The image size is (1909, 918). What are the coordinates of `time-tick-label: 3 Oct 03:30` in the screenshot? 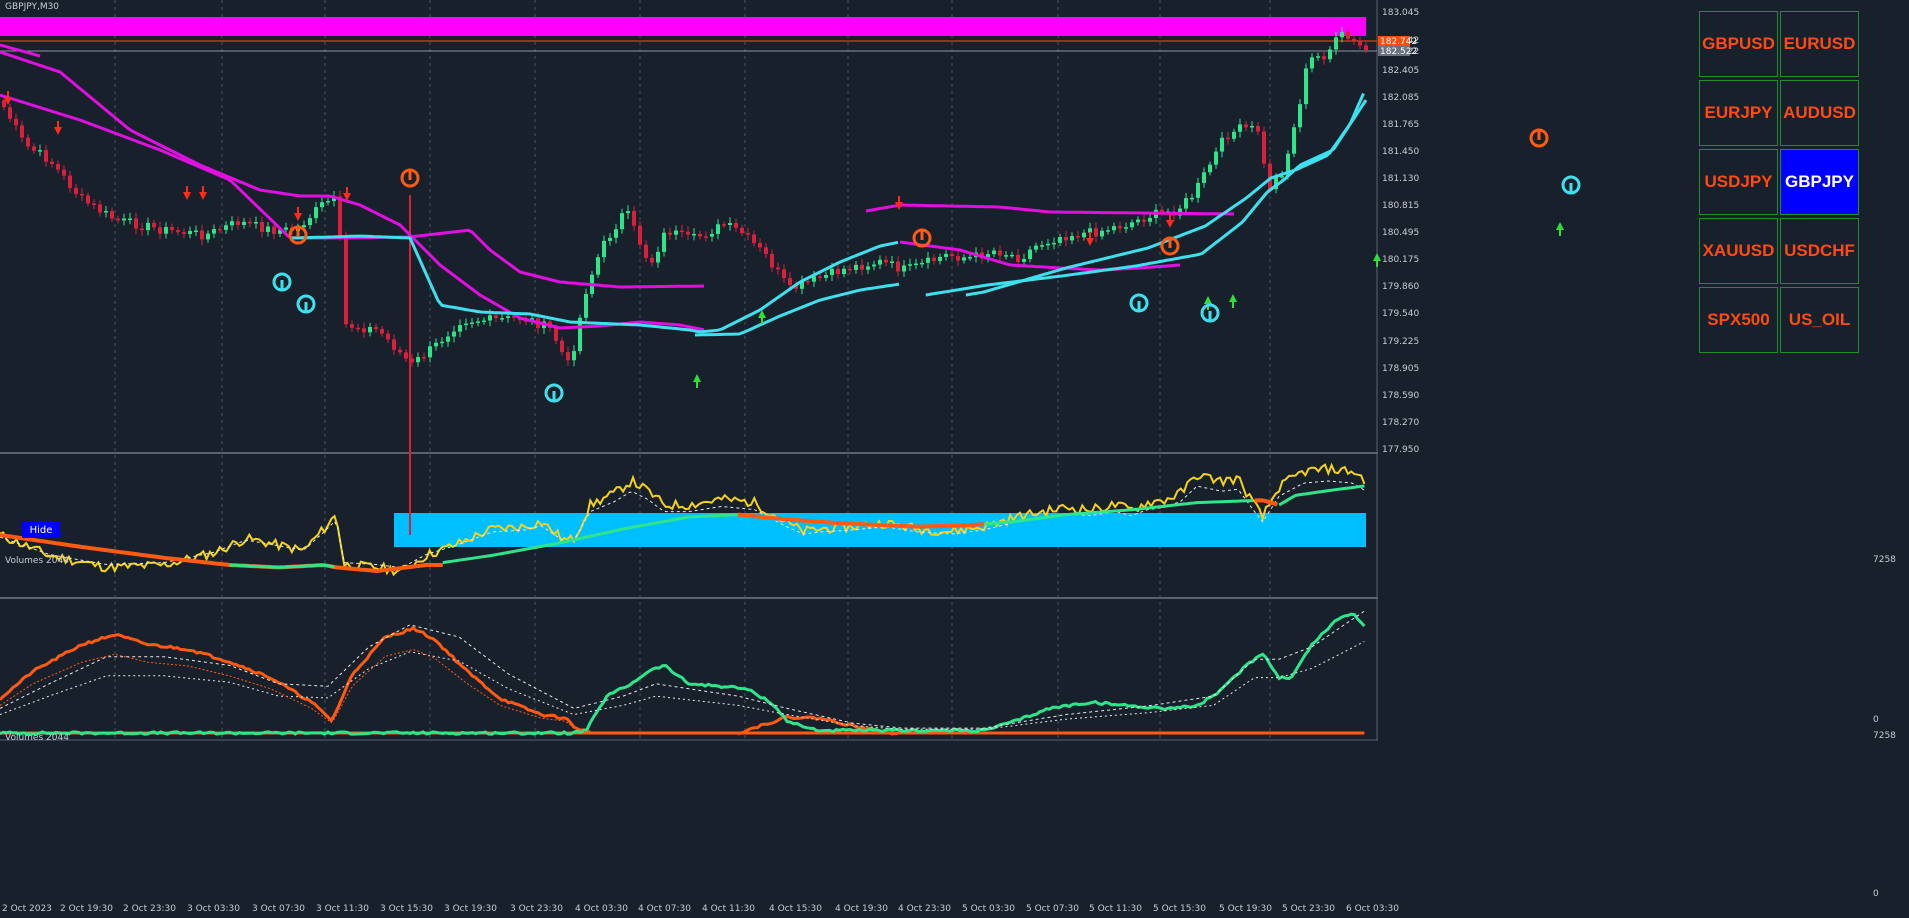 It's located at (213, 909).